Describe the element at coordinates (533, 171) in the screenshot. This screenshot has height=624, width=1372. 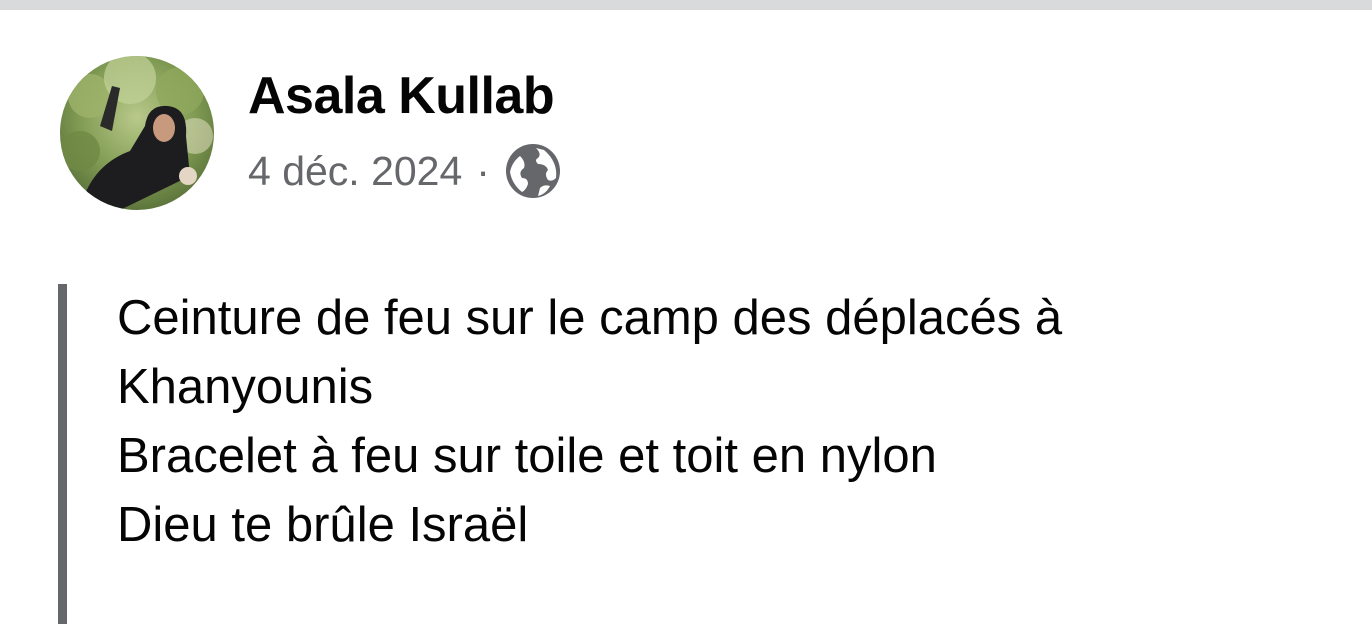
I see `globe-icon` at that location.